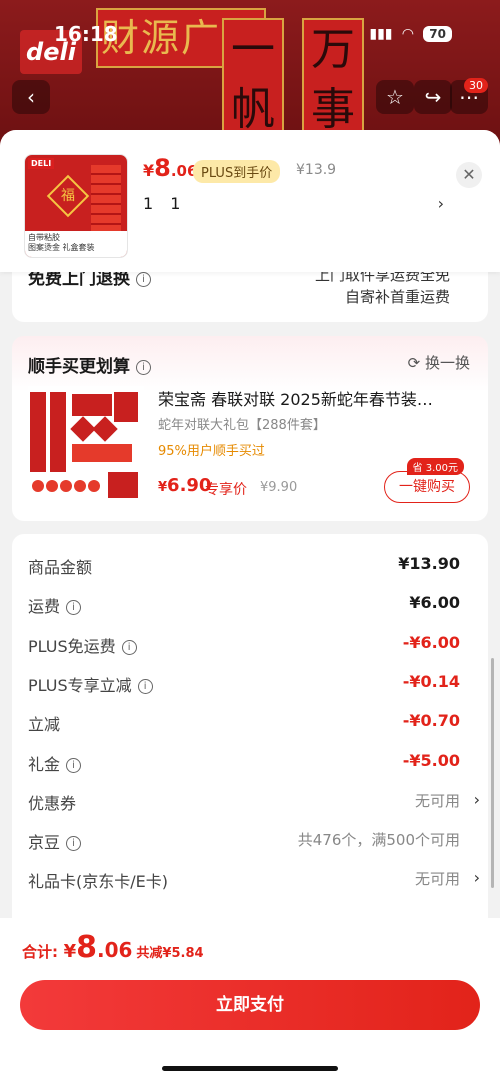 Image resolution: width=500 pixels, height=1083 pixels. Describe the element at coordinates (76, 244) in the screenshot. I see `thumb-caption: 自带粘胶 图案烫金 礼盒套装` at that location.